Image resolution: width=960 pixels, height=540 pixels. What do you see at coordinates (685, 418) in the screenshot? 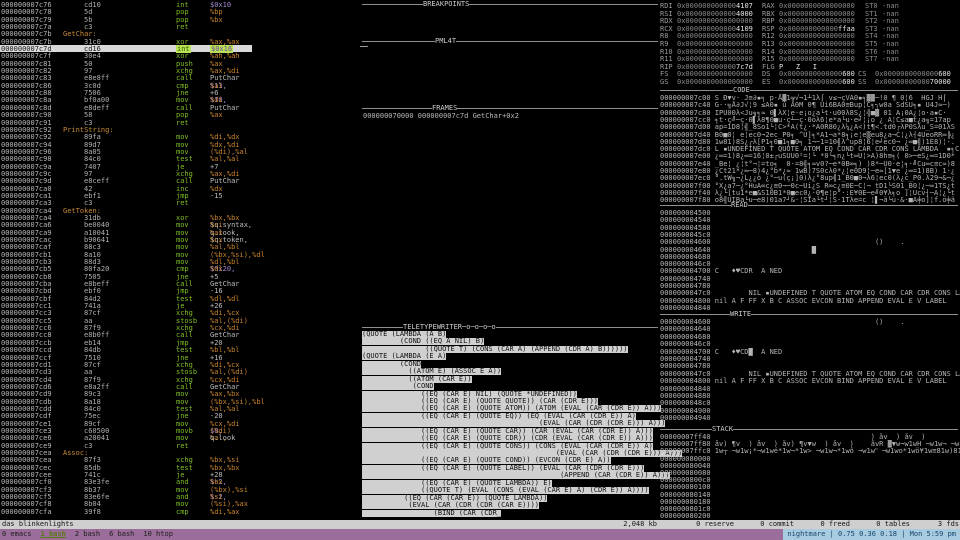
I see `memory-address: 000000004940` at bounding box center [685, 418].